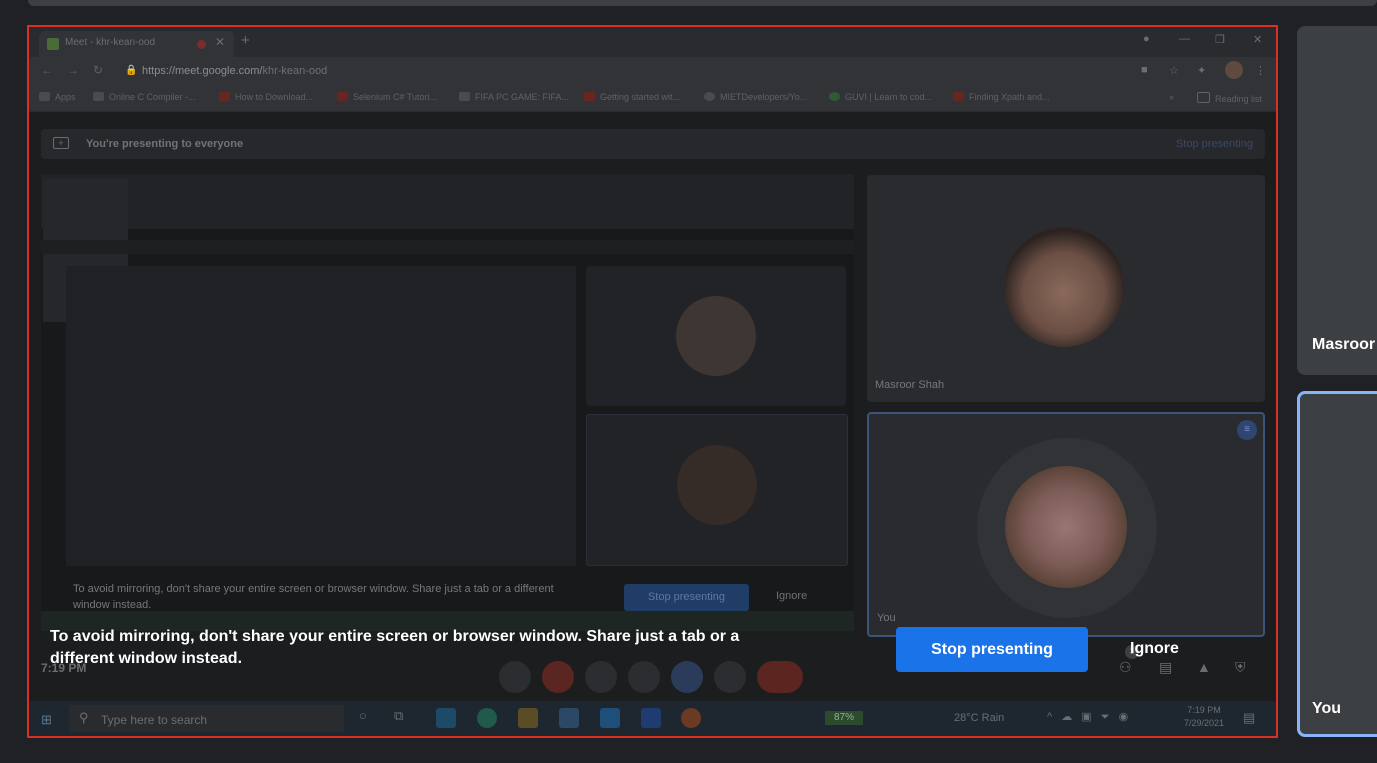  What do you see at coordinates (1144, 70) in the screenshot?
I see `camera-extension-icon: ■` at bounding box center [1144, 70].